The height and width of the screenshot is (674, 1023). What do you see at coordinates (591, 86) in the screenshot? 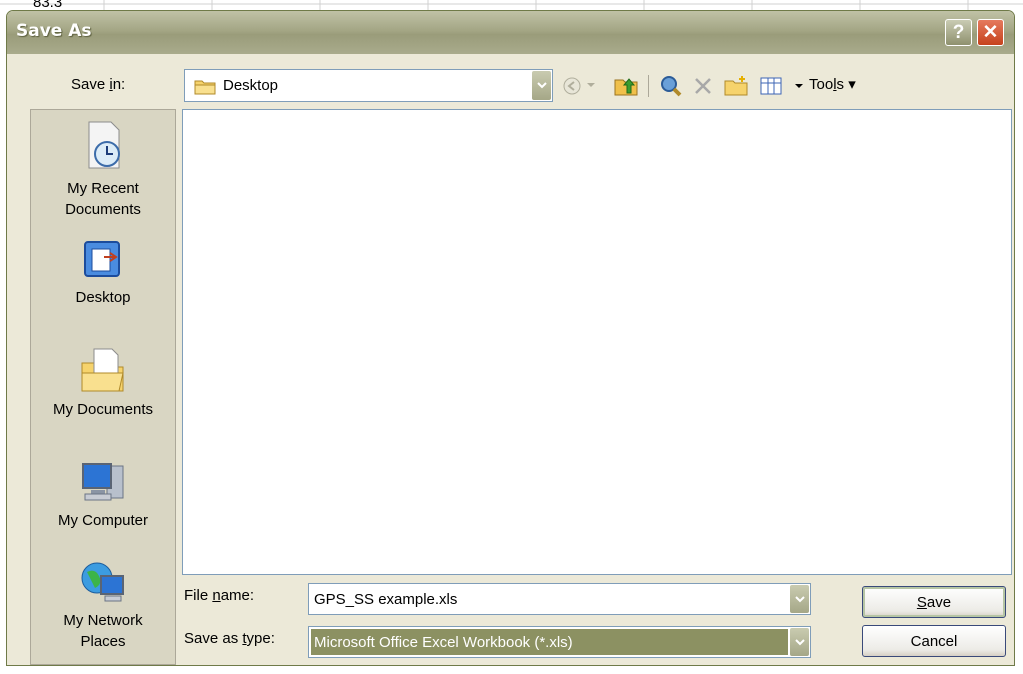
I see `back-dropdown-icon` at bounding box center [591, 86].